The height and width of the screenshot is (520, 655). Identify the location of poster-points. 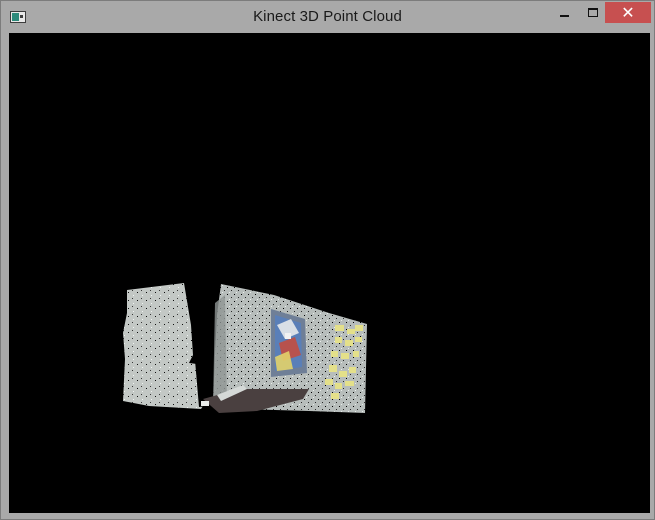
(289, 343).